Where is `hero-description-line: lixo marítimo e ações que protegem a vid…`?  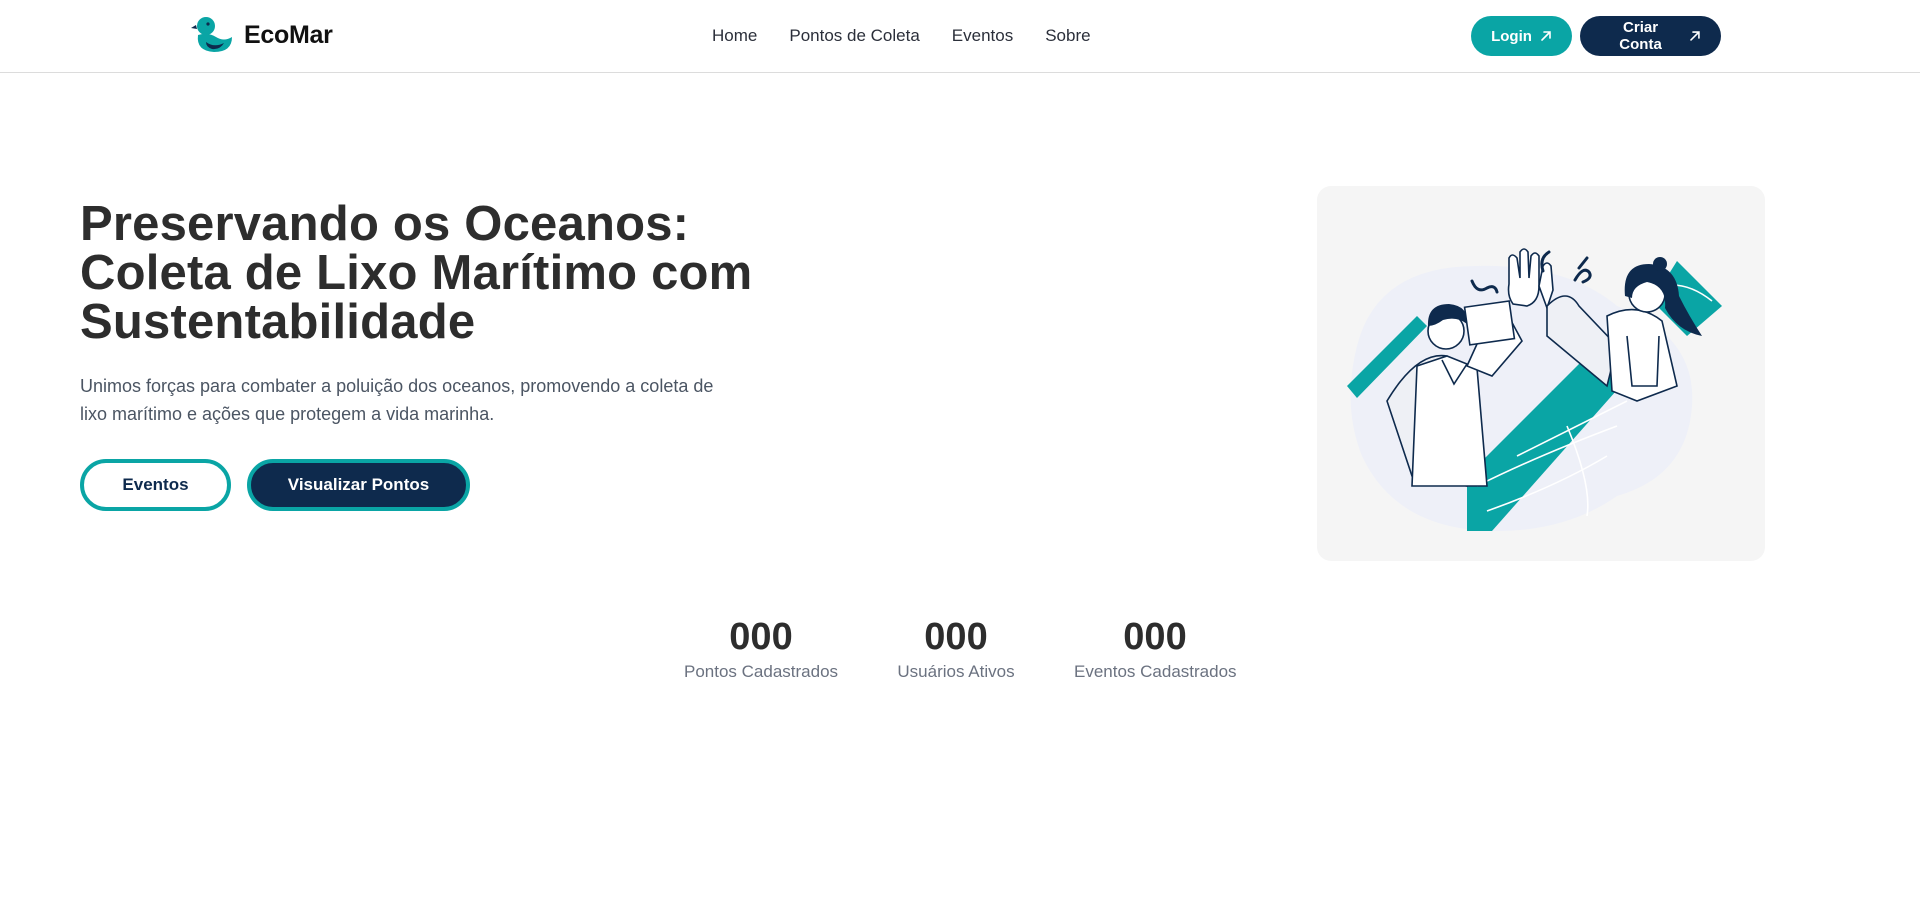
hero-description-line: lixo marítimo e ações que protegem a vid… is located at coordinates (287, 414).